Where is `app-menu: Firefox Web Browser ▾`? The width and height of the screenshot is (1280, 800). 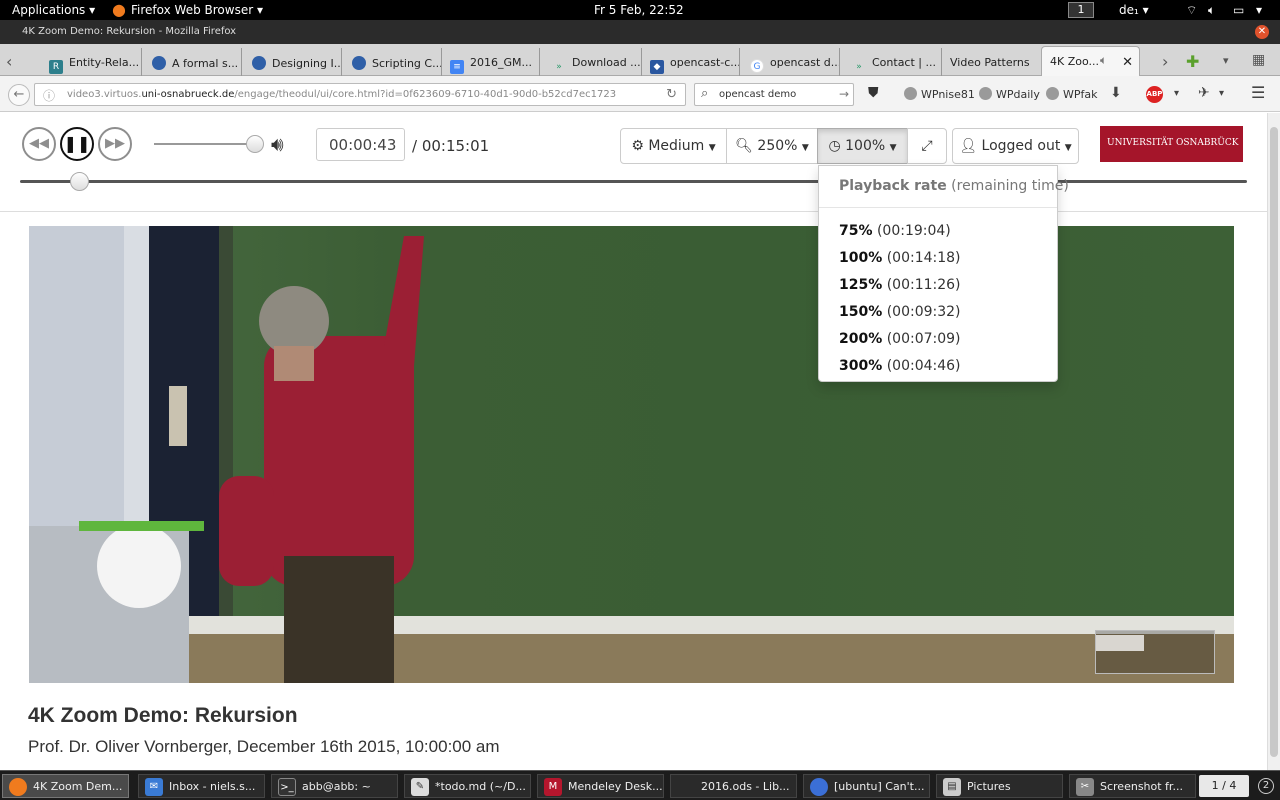
app-menu: Firefox Web Browser ▾ is located at coordinates (197, 10).